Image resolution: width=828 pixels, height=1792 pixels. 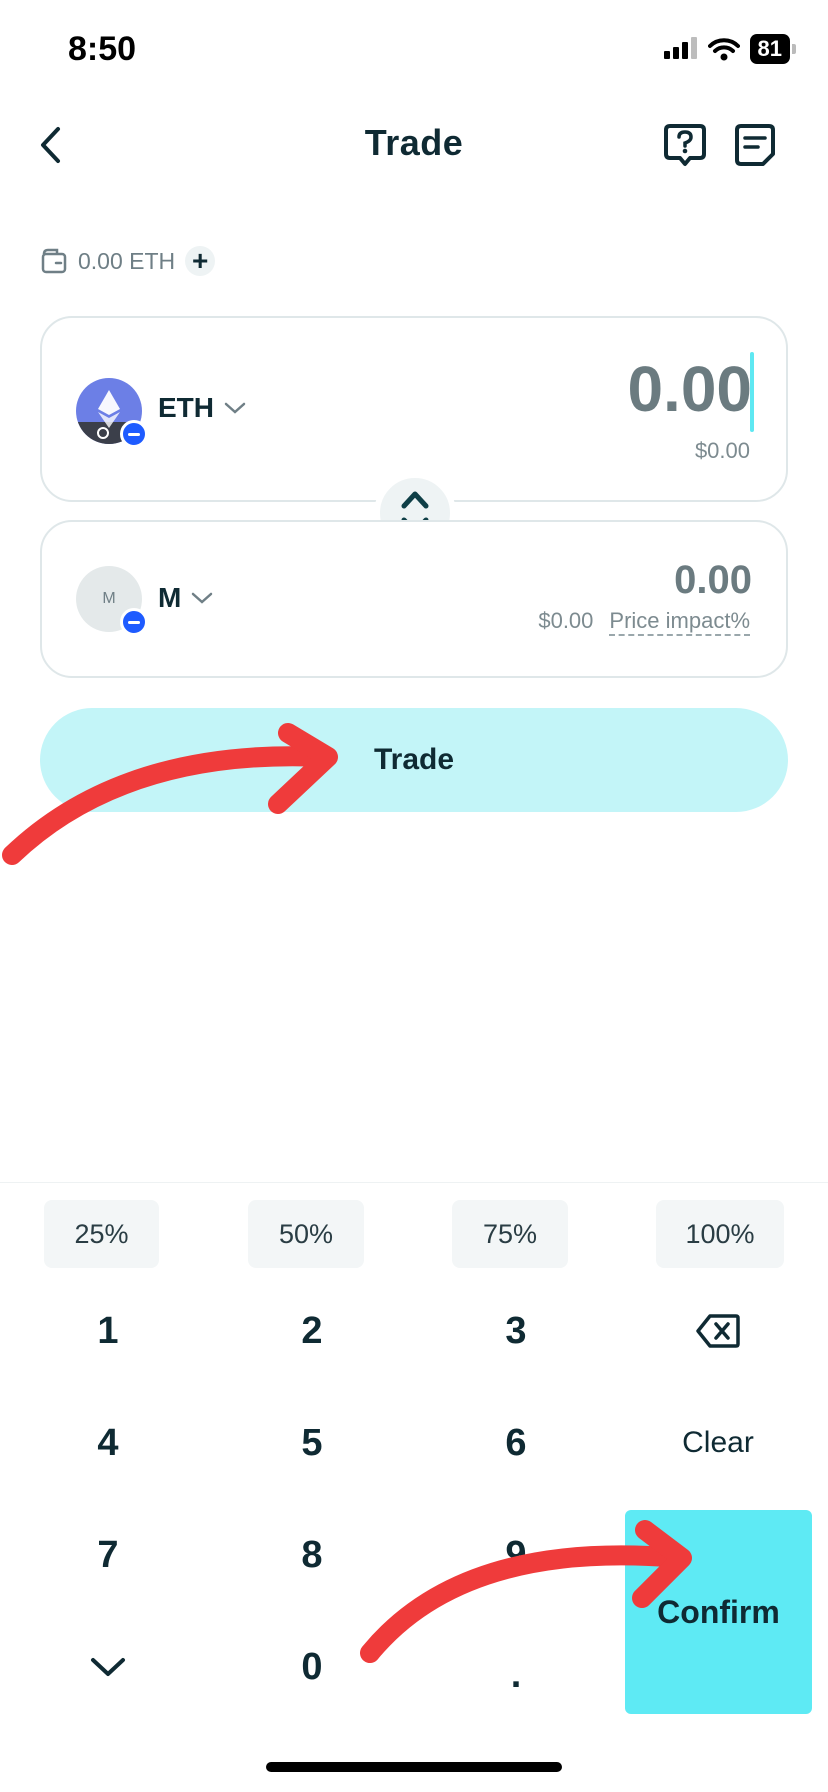 What do you see at coordinates (723, 49) in the screenshot?
I see `wifi-icon` at bounding box center [723, 49].